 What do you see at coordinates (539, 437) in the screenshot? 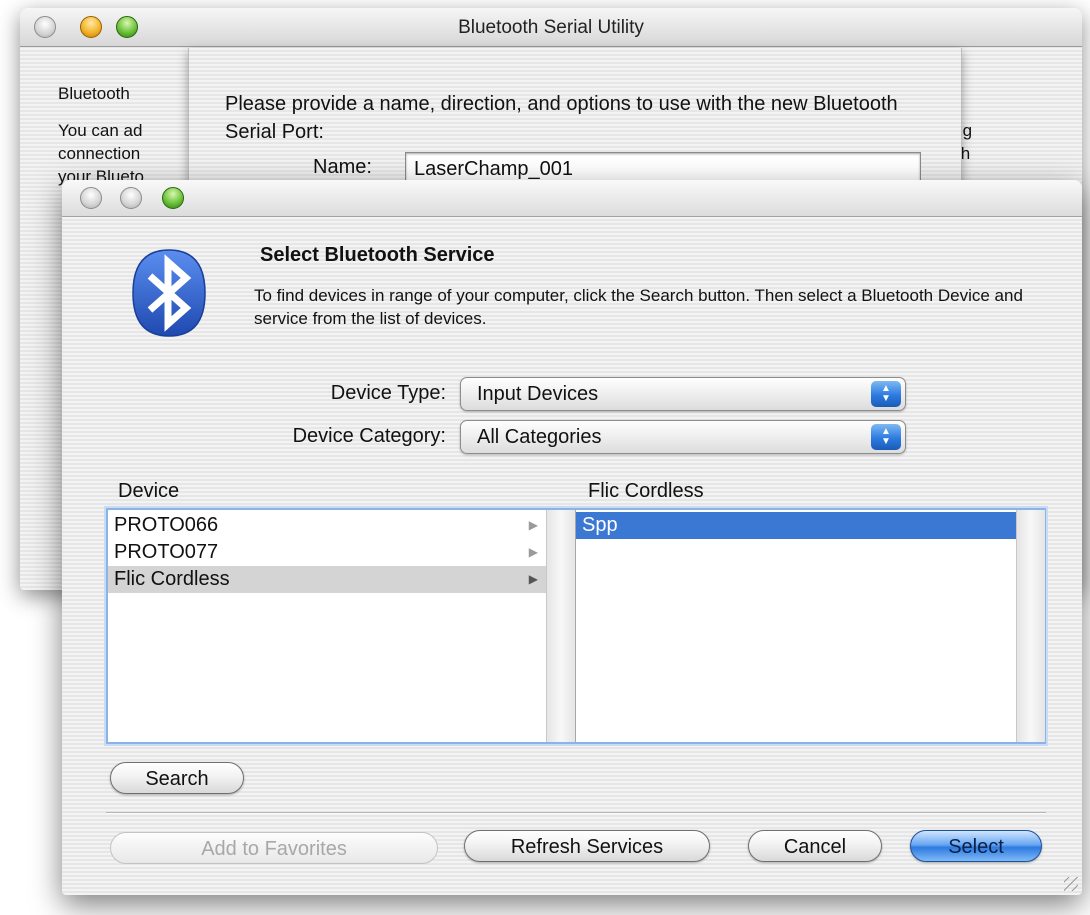
I see `device-category-value: All Categories` at bounding box center [539, 437].